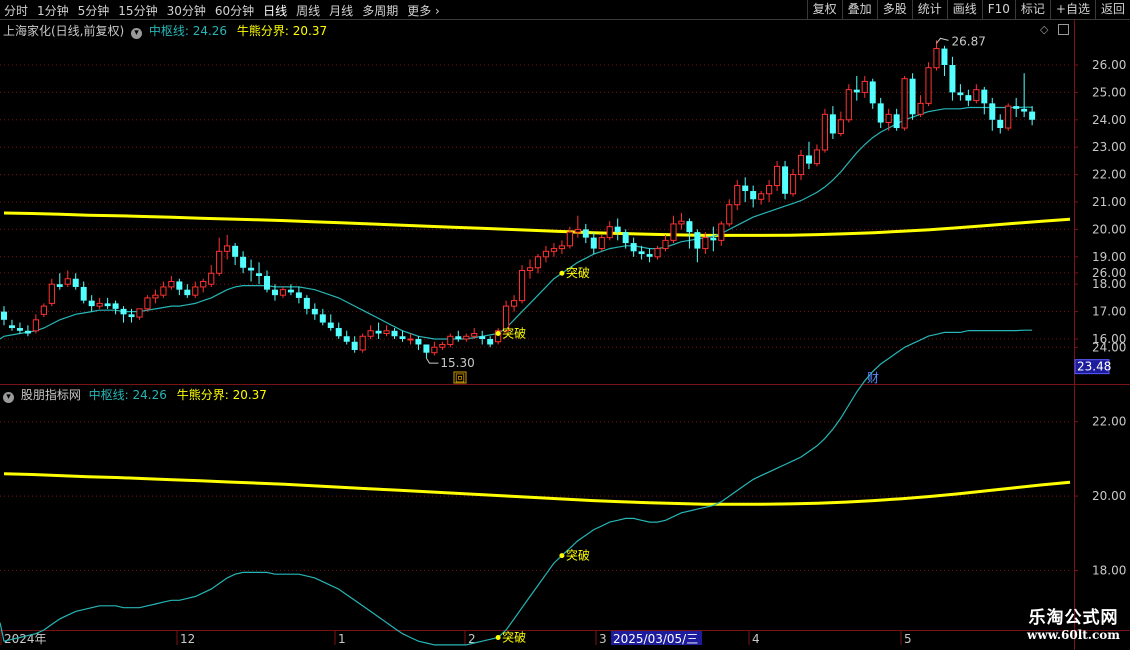  What do you see at coordinates (1073, 635) in the screenshot?
I see `watermark-url: www.60lt.com` at bounding box center [1073, 635].